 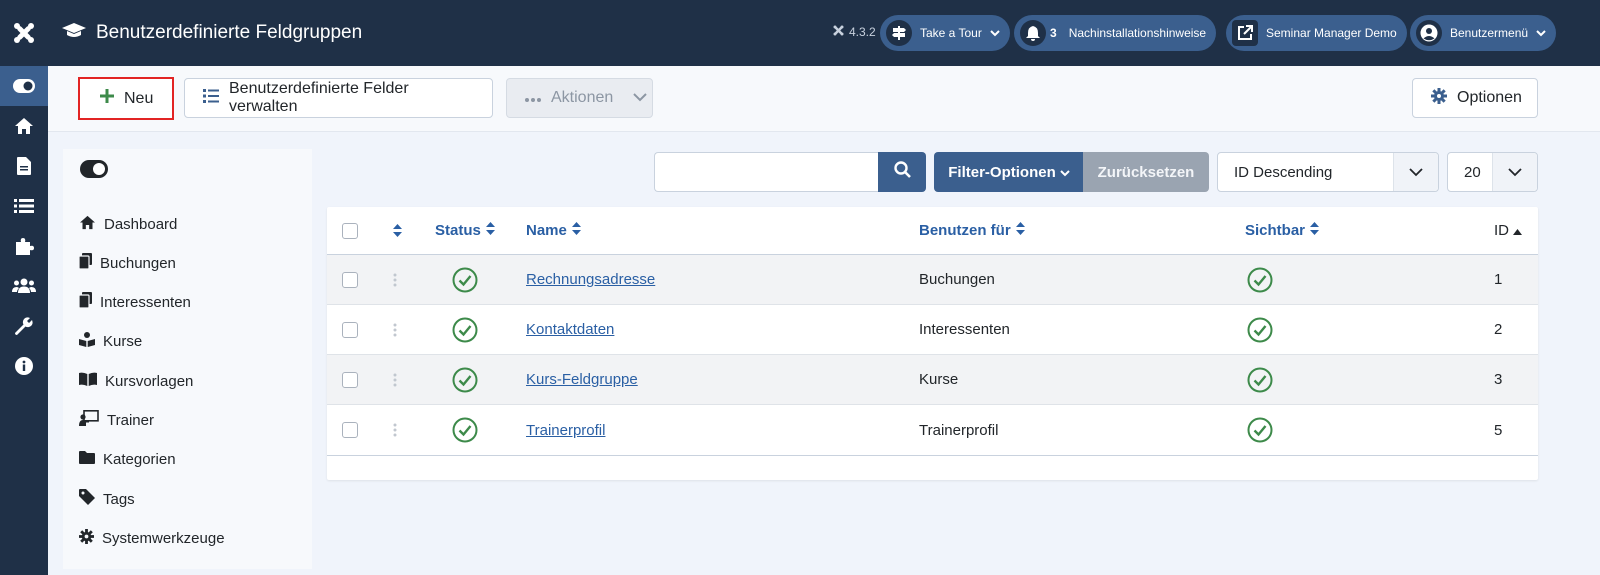 I want to click on toggle-menu-icon, so click(x=24, y=86).